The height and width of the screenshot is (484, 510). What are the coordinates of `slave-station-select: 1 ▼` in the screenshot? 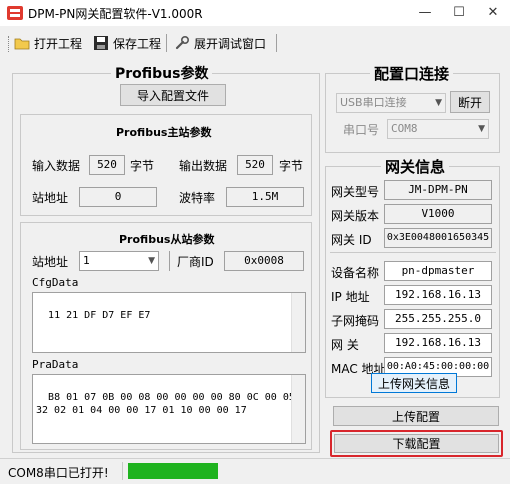 It's located at (119, 261).